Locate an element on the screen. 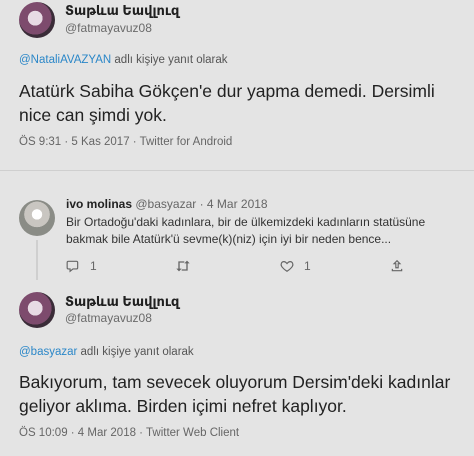 The image size is (474, 456). reply-button: 1 is located at coordinates (81, 266).